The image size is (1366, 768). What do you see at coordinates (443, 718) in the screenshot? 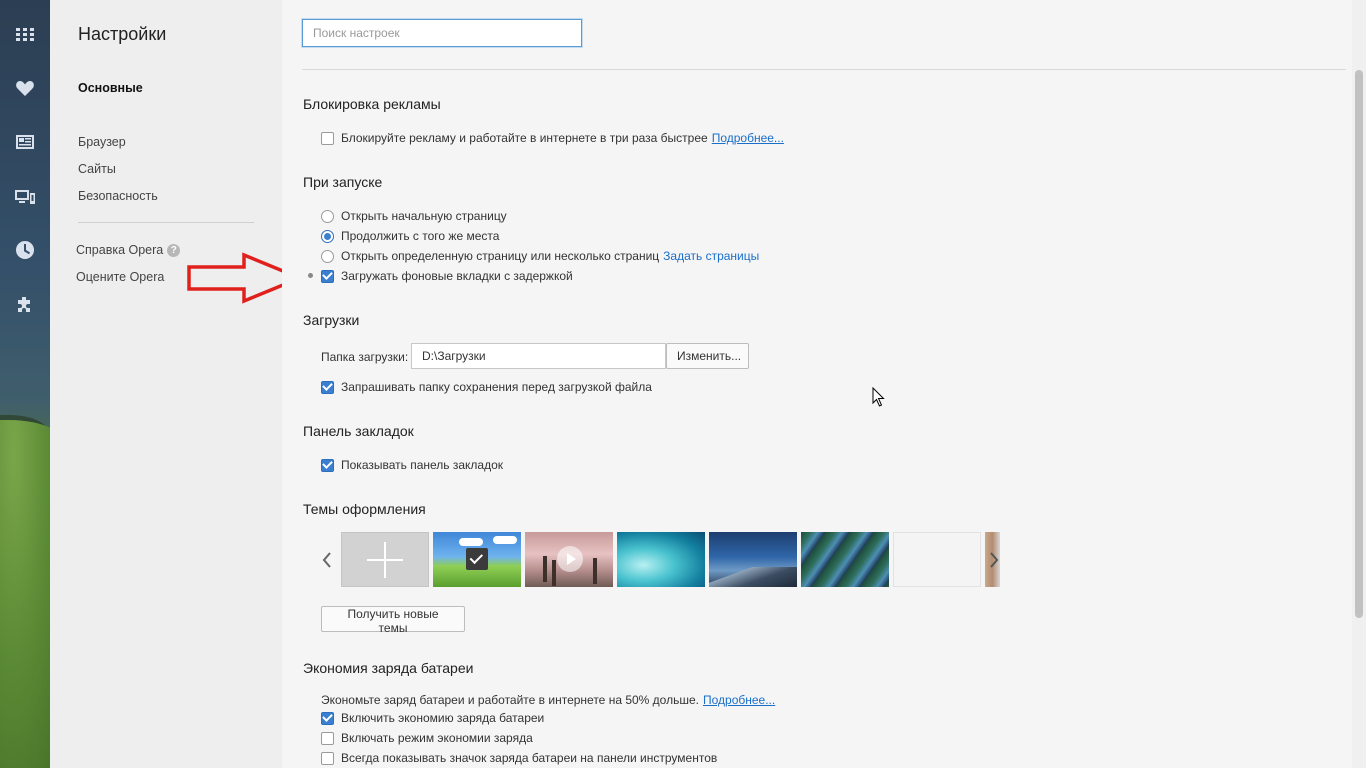
I see `battery-option-label: Включить экономию заряда батареи` at bounding box center [443, 718].